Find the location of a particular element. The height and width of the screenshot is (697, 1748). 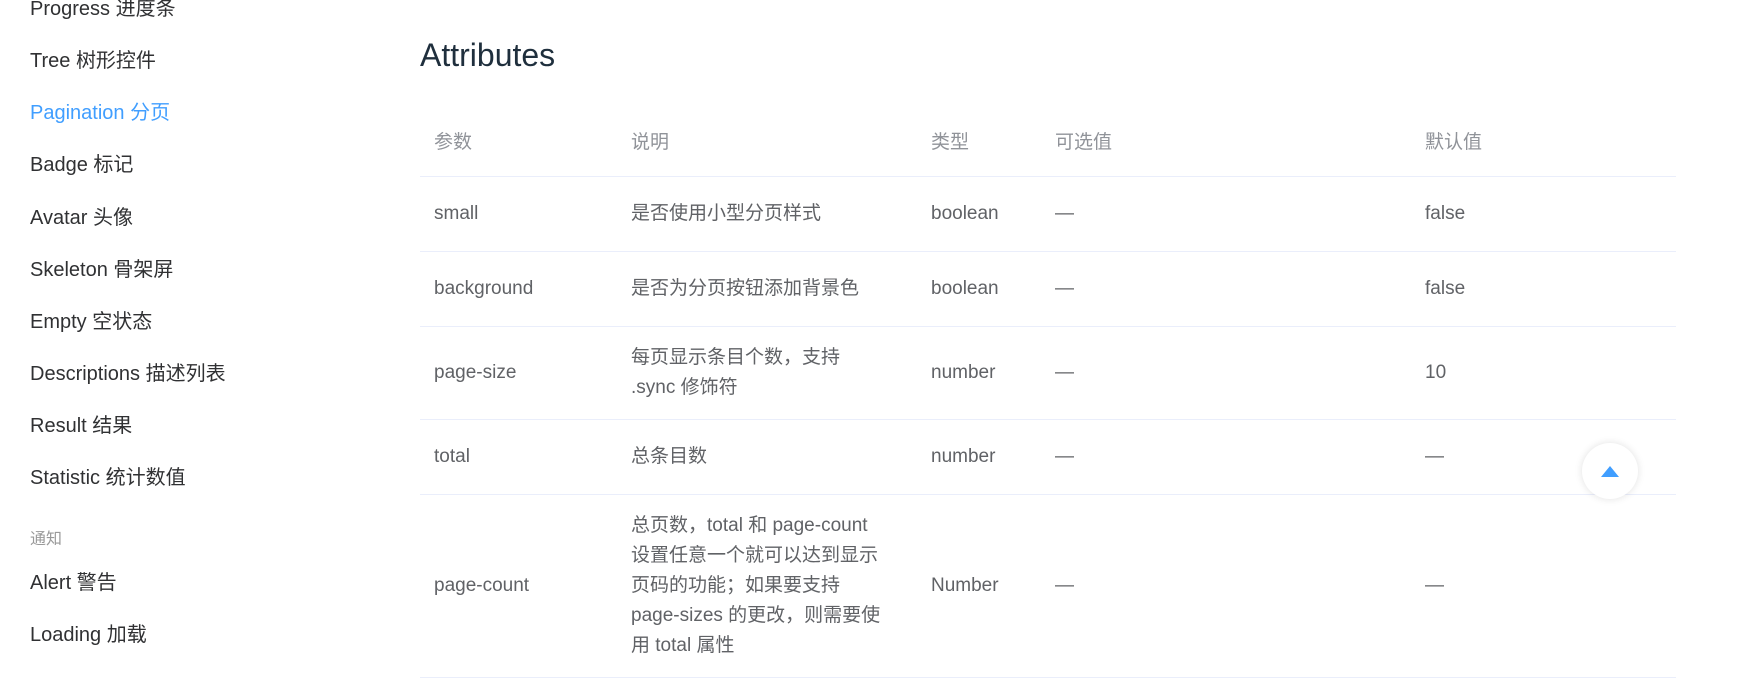

table-header-row: 参数 说明 类型 可选值 默认值 is located at coordinates (1048, 140).